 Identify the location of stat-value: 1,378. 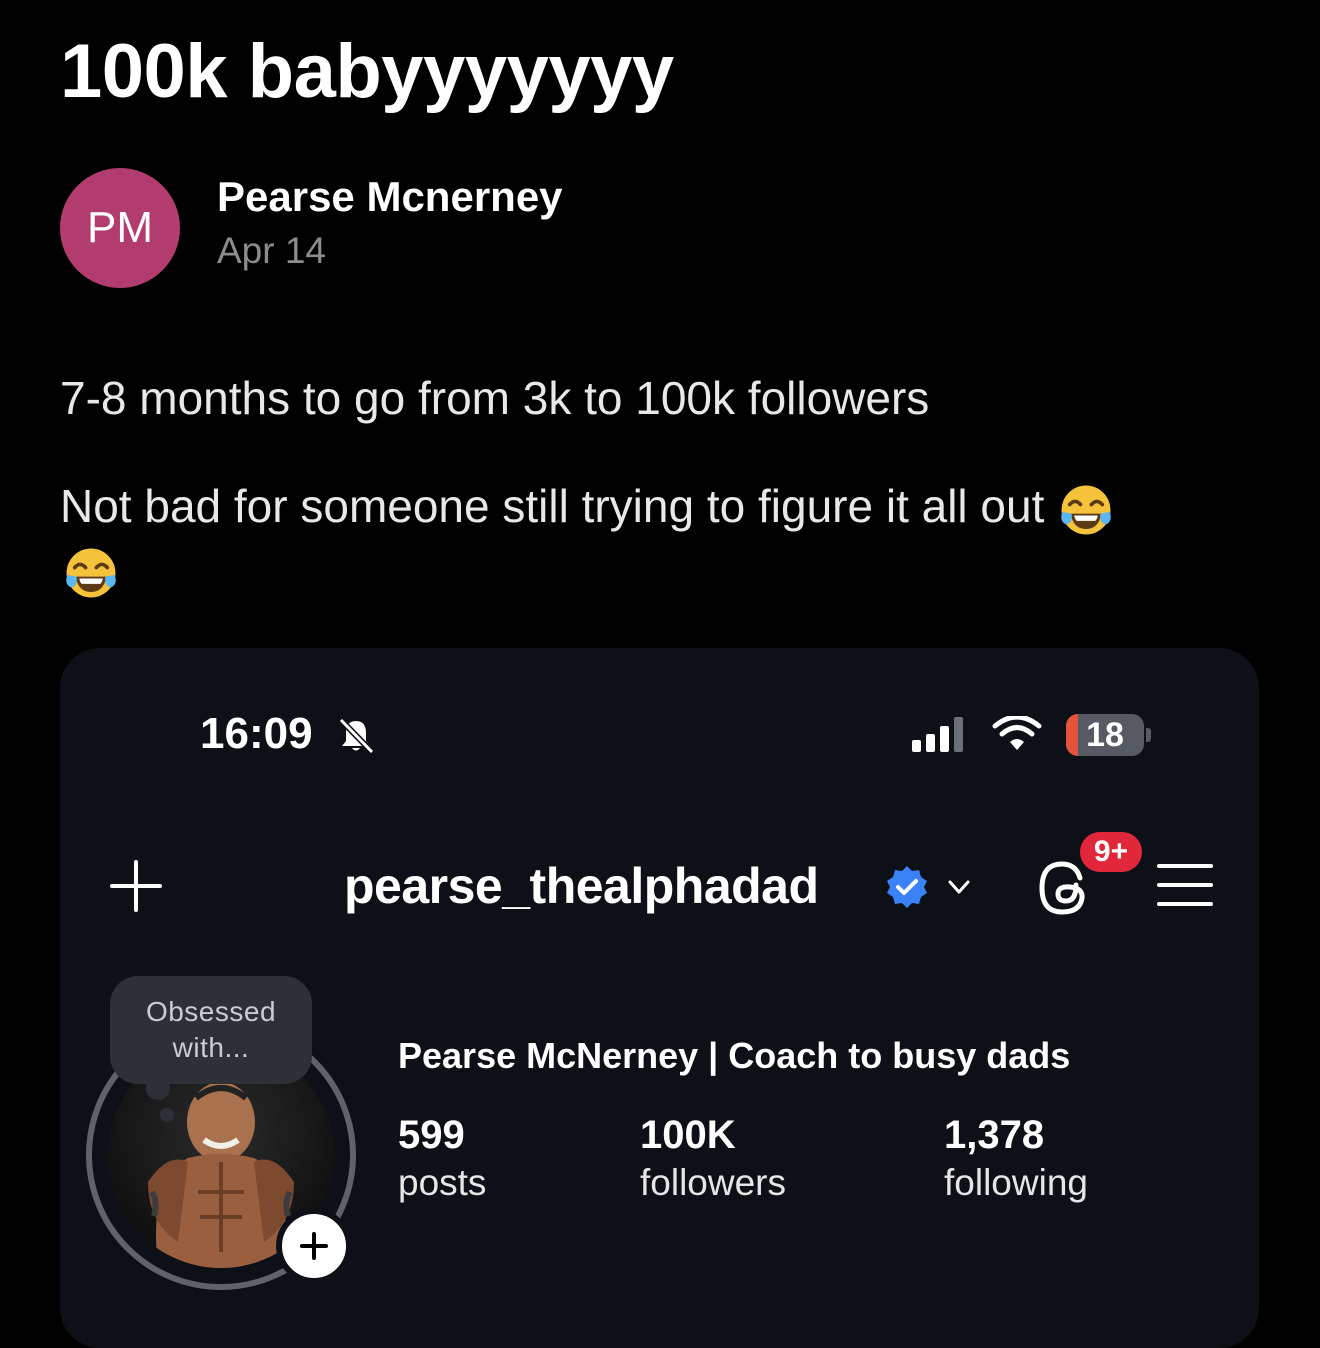
(994, 1135).